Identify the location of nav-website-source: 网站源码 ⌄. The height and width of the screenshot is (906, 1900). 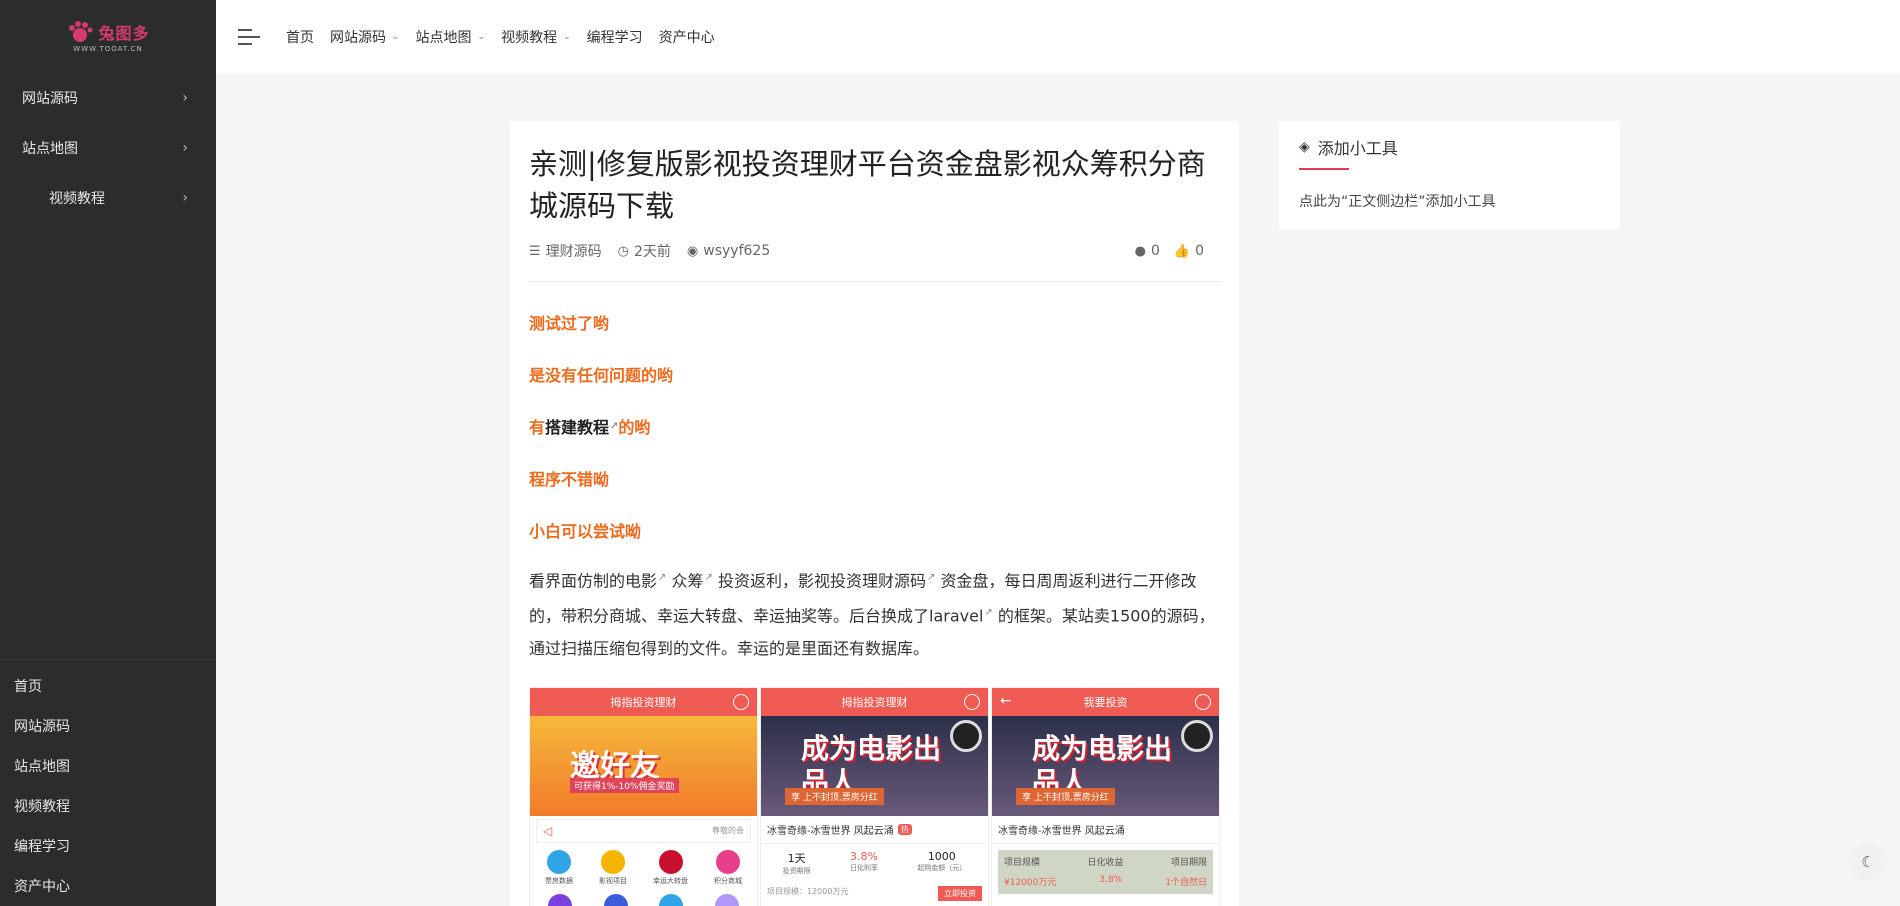
(365, 37).